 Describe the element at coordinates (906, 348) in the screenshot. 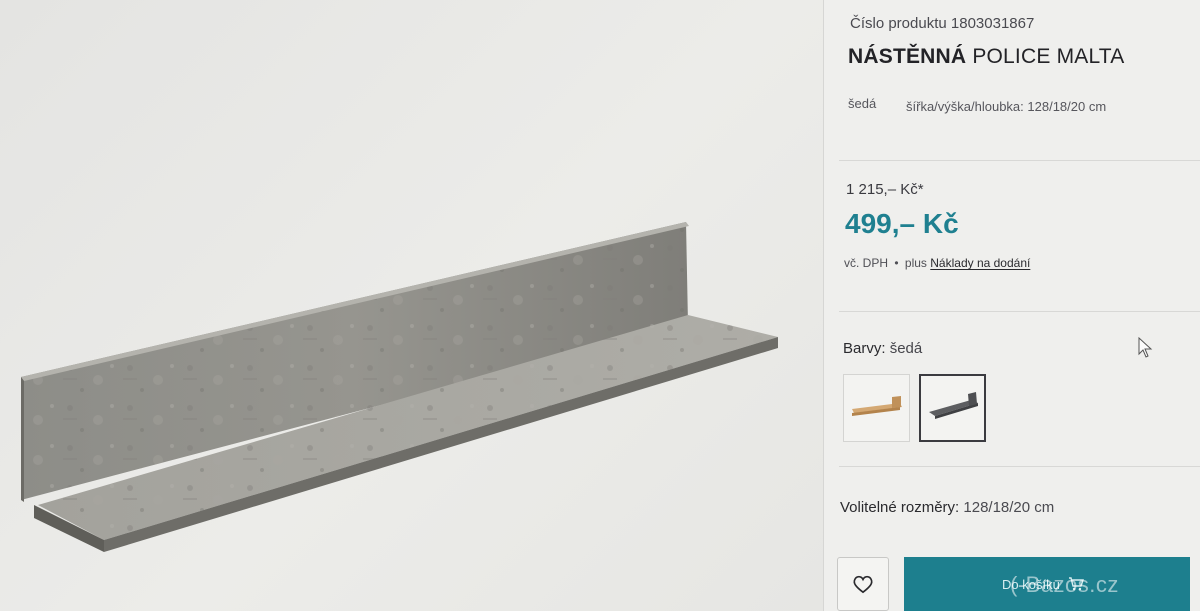

I see `colors-selected-value: šedá` at that location.